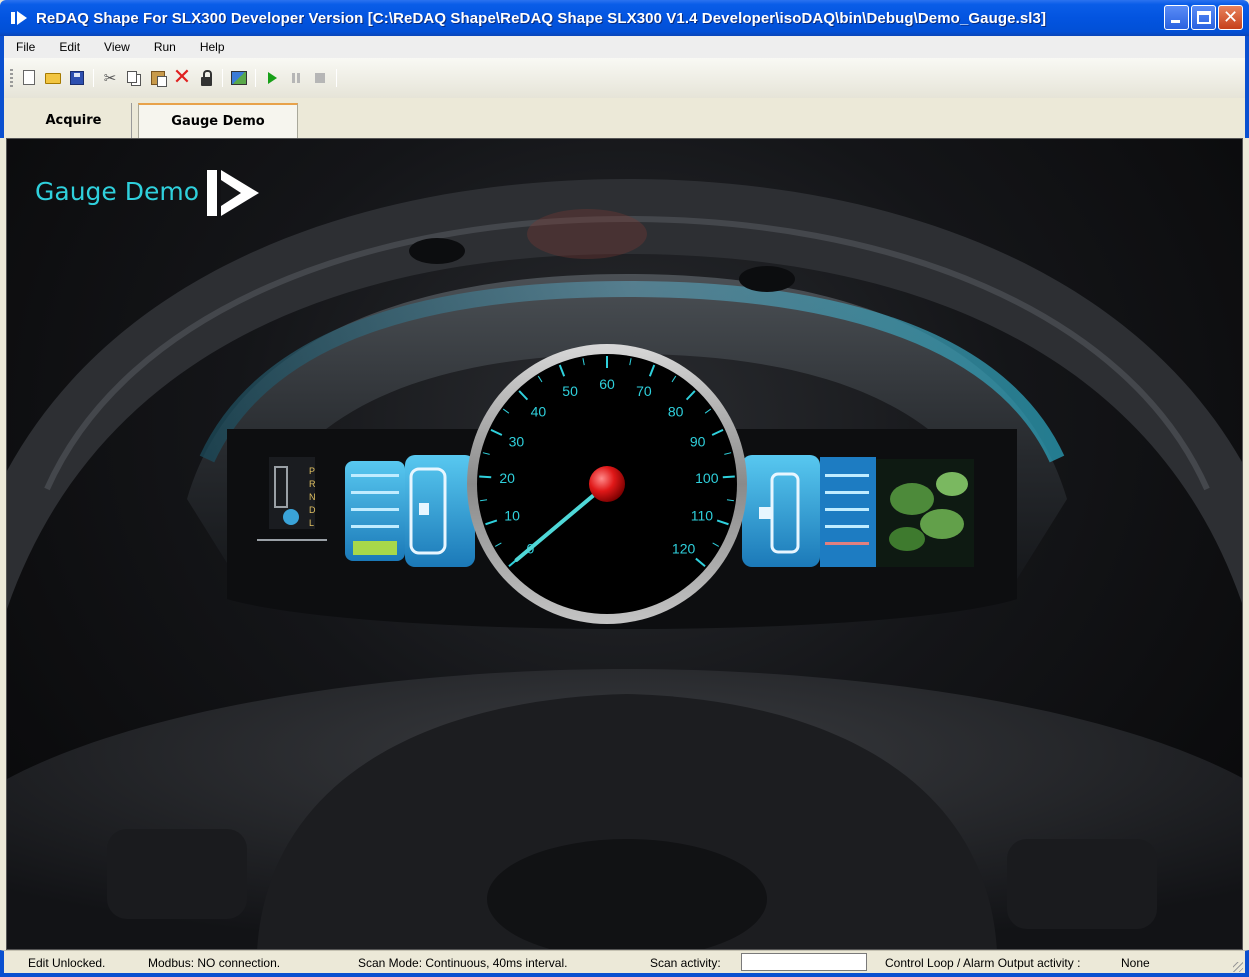 Image resolution: width=1249 pixels, height=977 pixels. What do you see at coordinates (607, 384) in the screenshot?
I see `gauge-tick-label: 60` at bounding box center [607, 384].